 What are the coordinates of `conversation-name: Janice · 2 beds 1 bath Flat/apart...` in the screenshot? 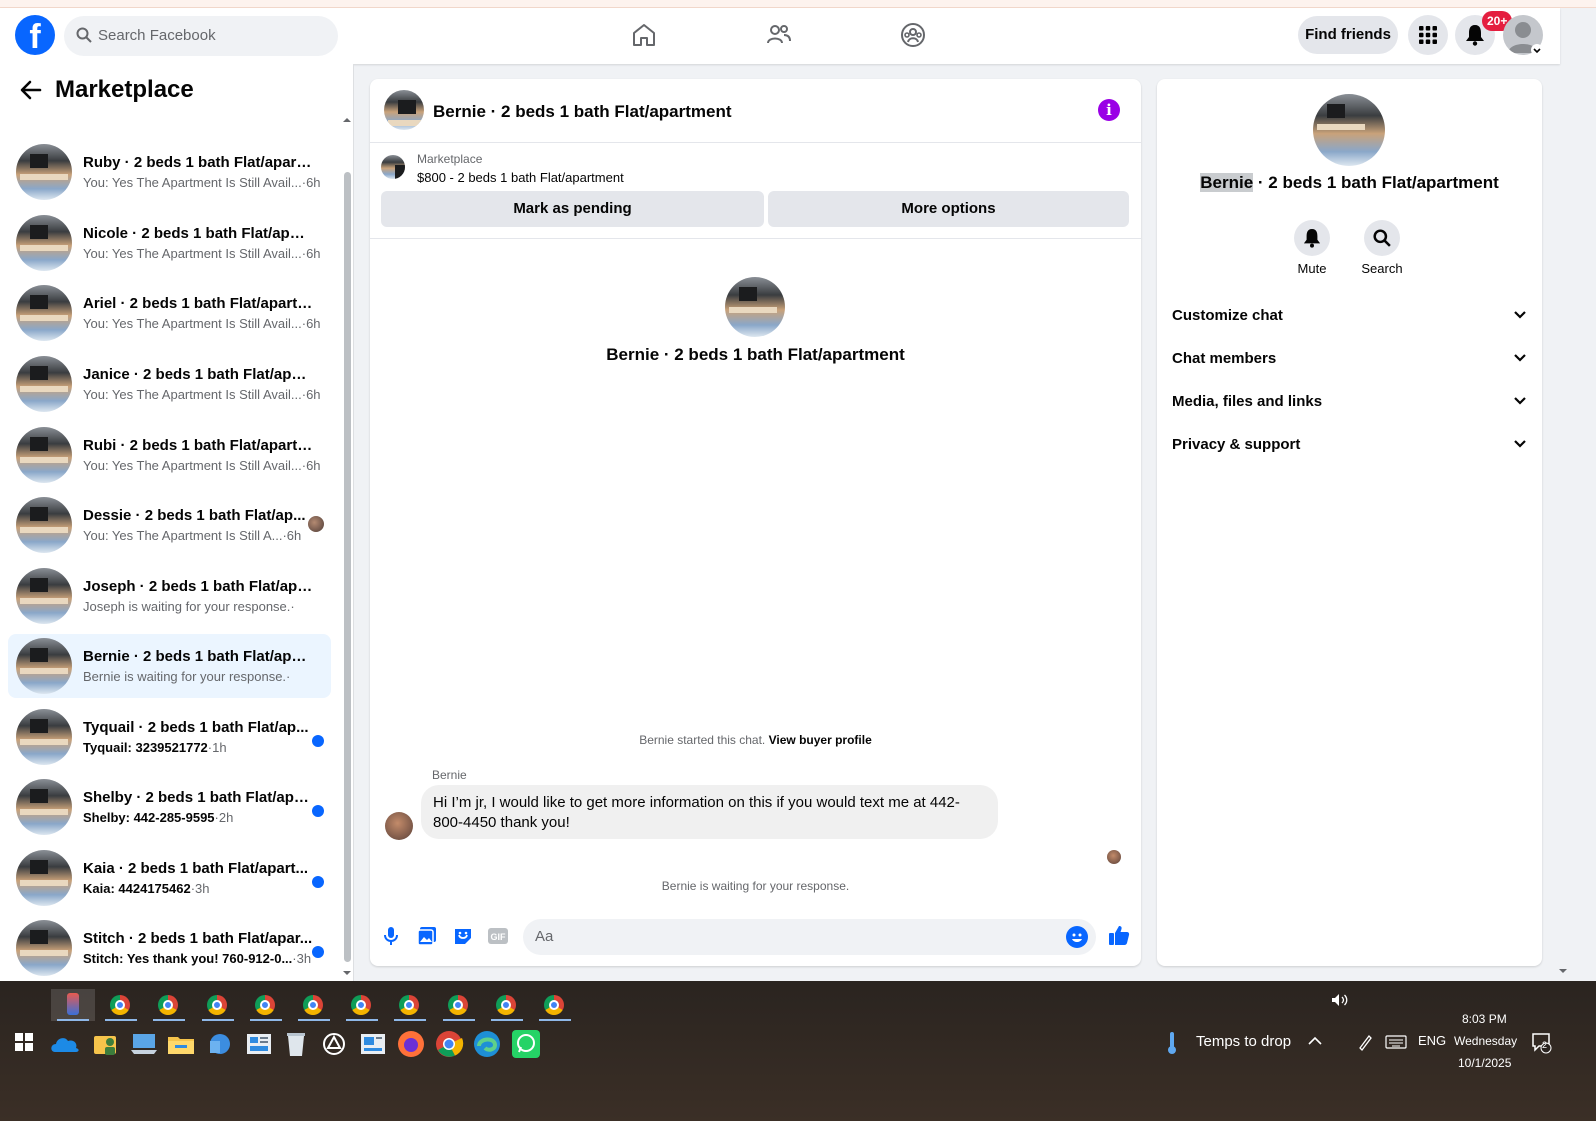 It's located at (198, 374).